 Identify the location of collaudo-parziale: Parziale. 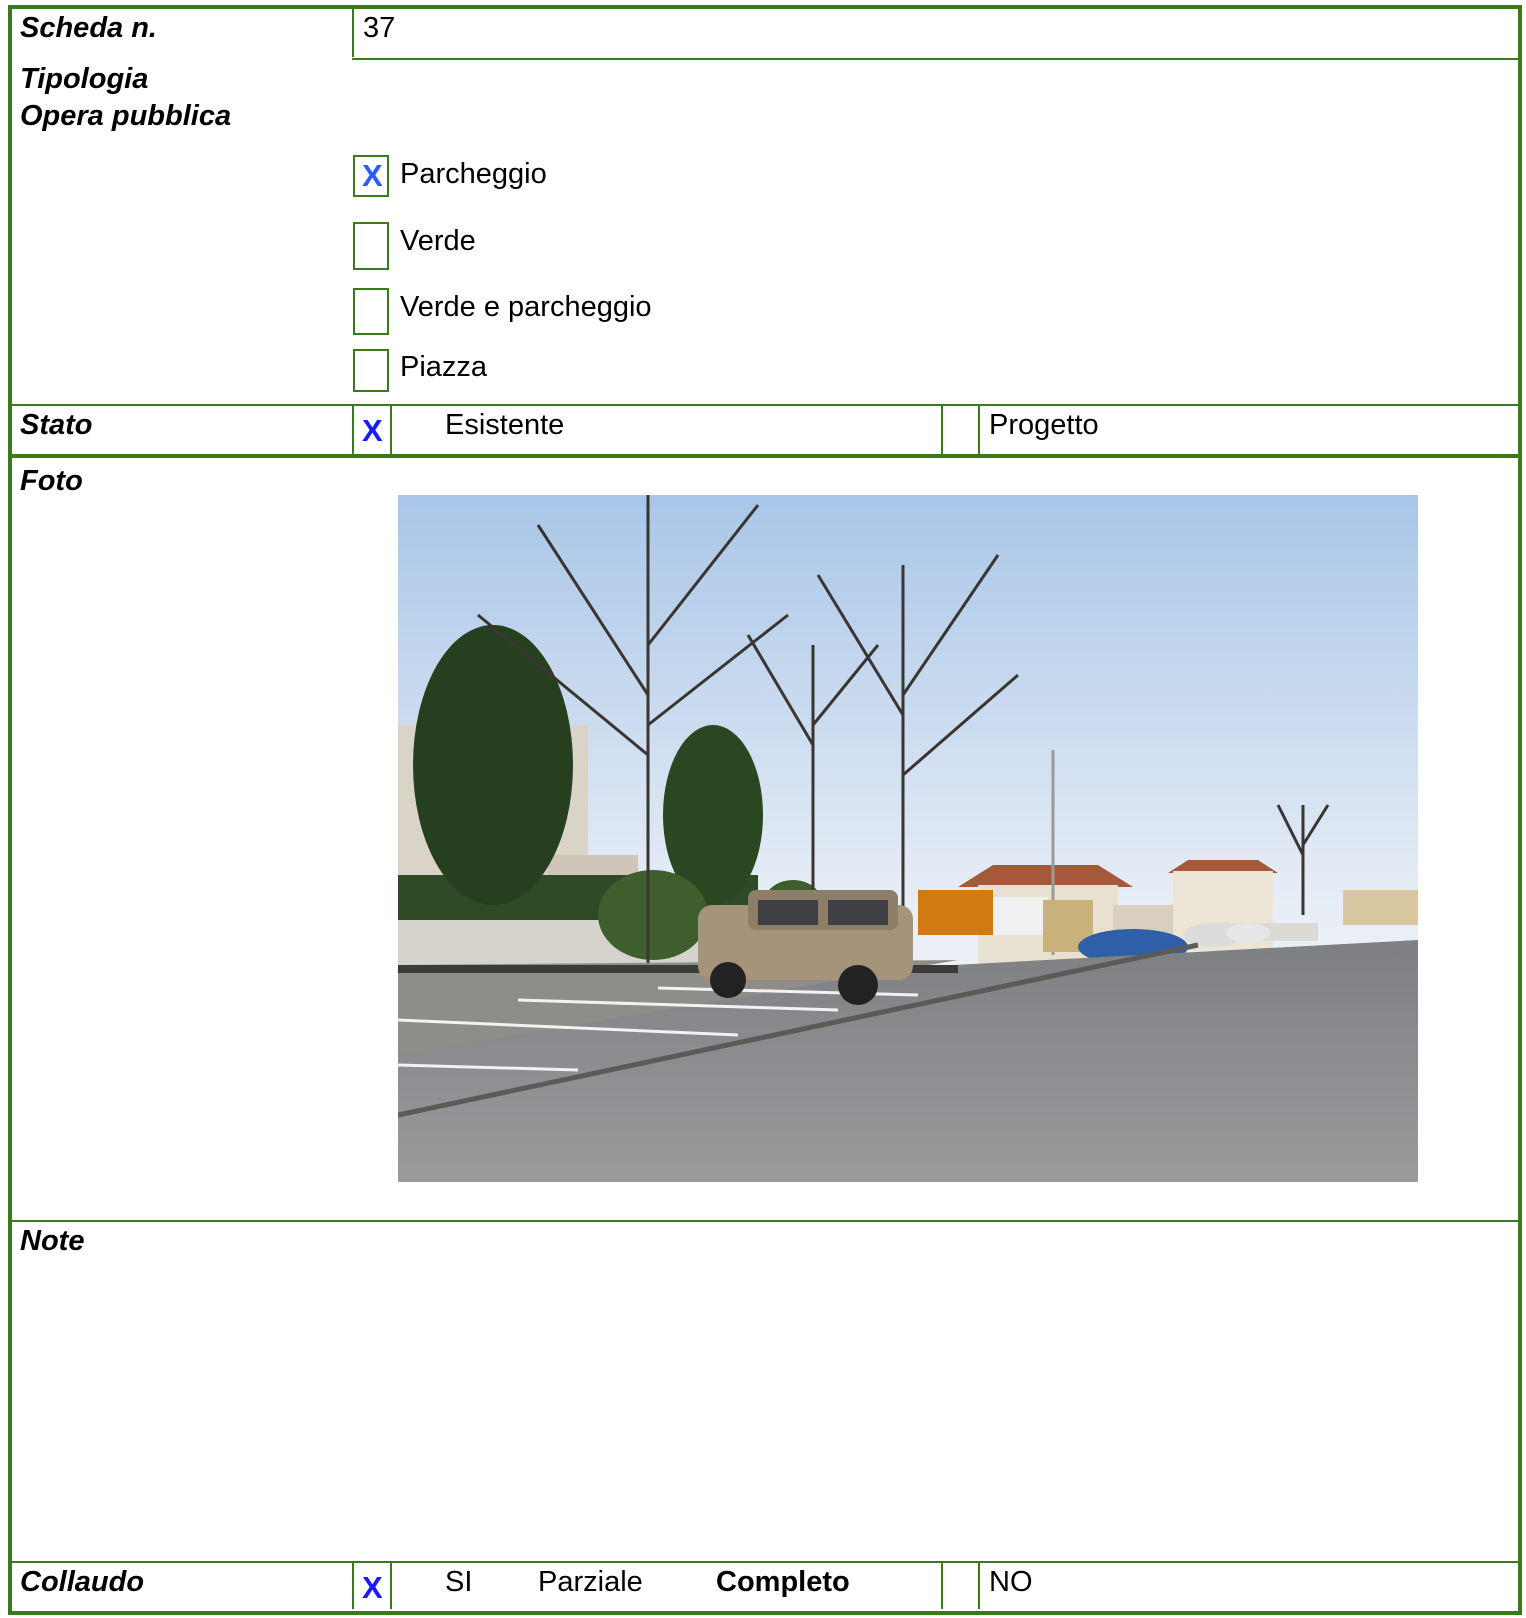
(590, 1582).